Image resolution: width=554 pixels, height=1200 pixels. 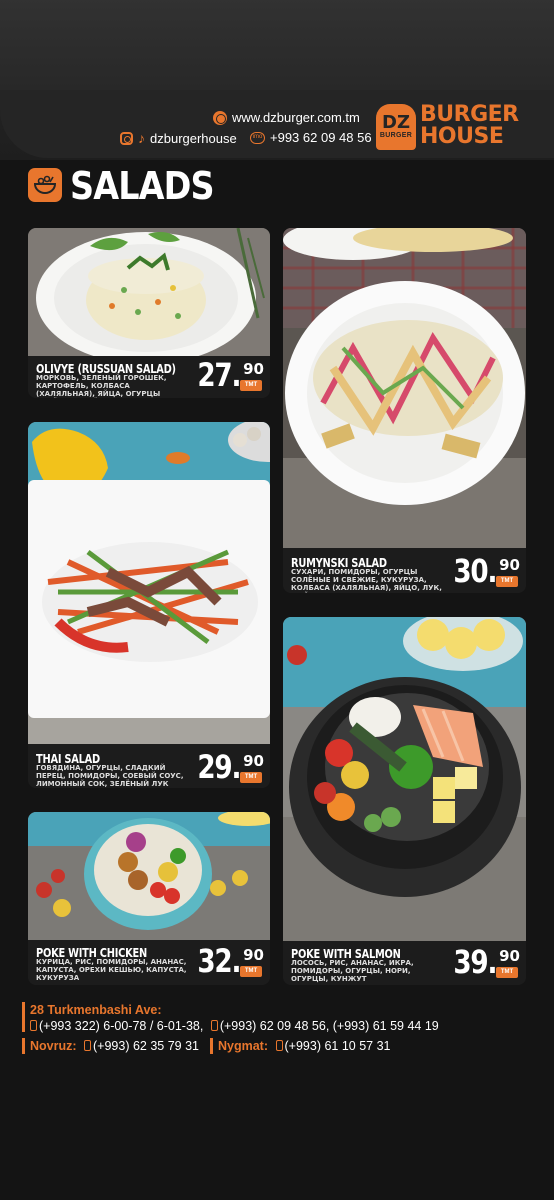 I want to click on social-line: ♪ dzburgerhouse, so click(x=178, y=138).